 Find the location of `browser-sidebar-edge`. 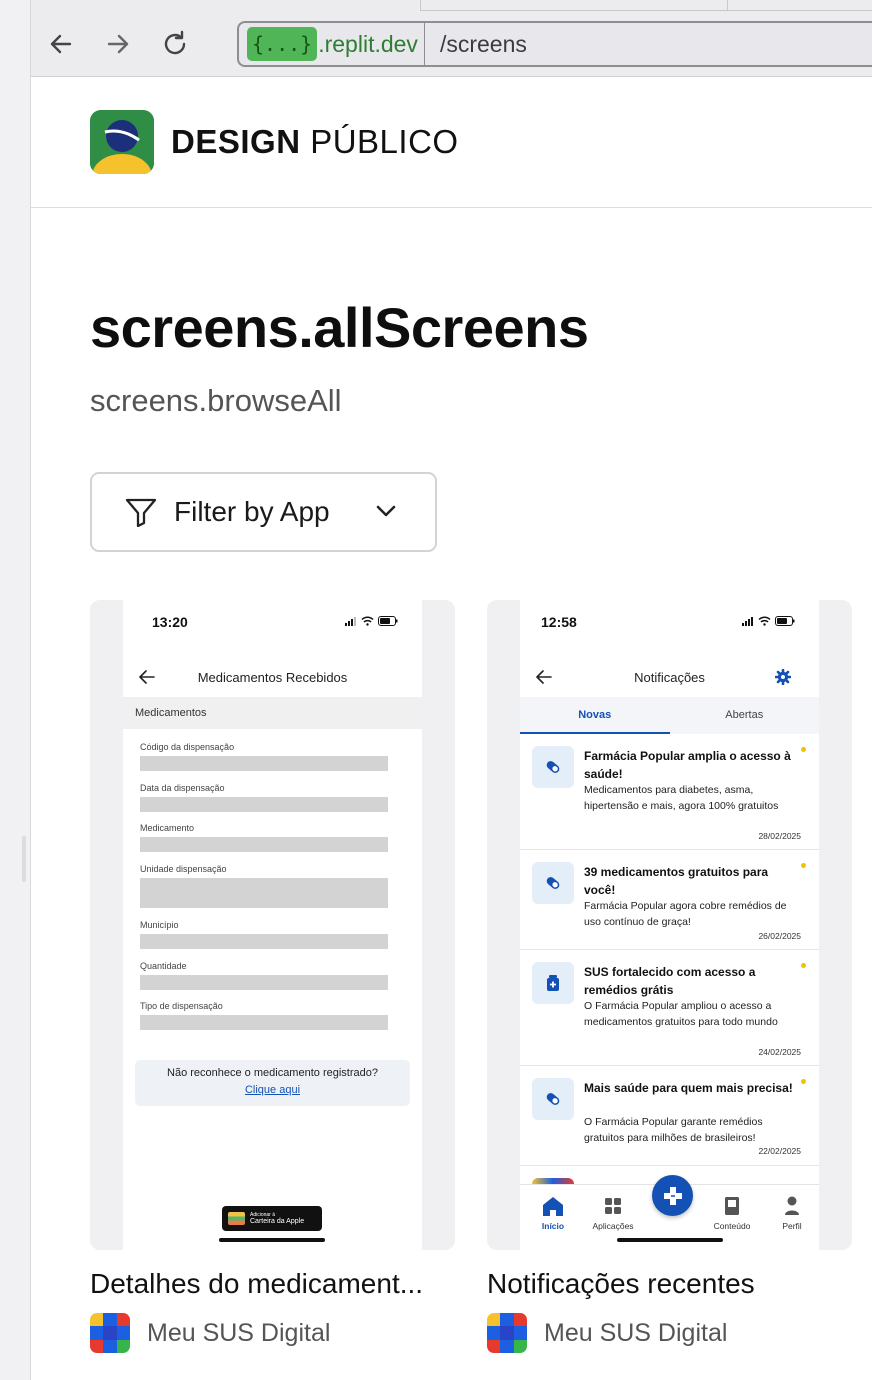

browser-sidebar-edge is located at coordinates (15, 690).